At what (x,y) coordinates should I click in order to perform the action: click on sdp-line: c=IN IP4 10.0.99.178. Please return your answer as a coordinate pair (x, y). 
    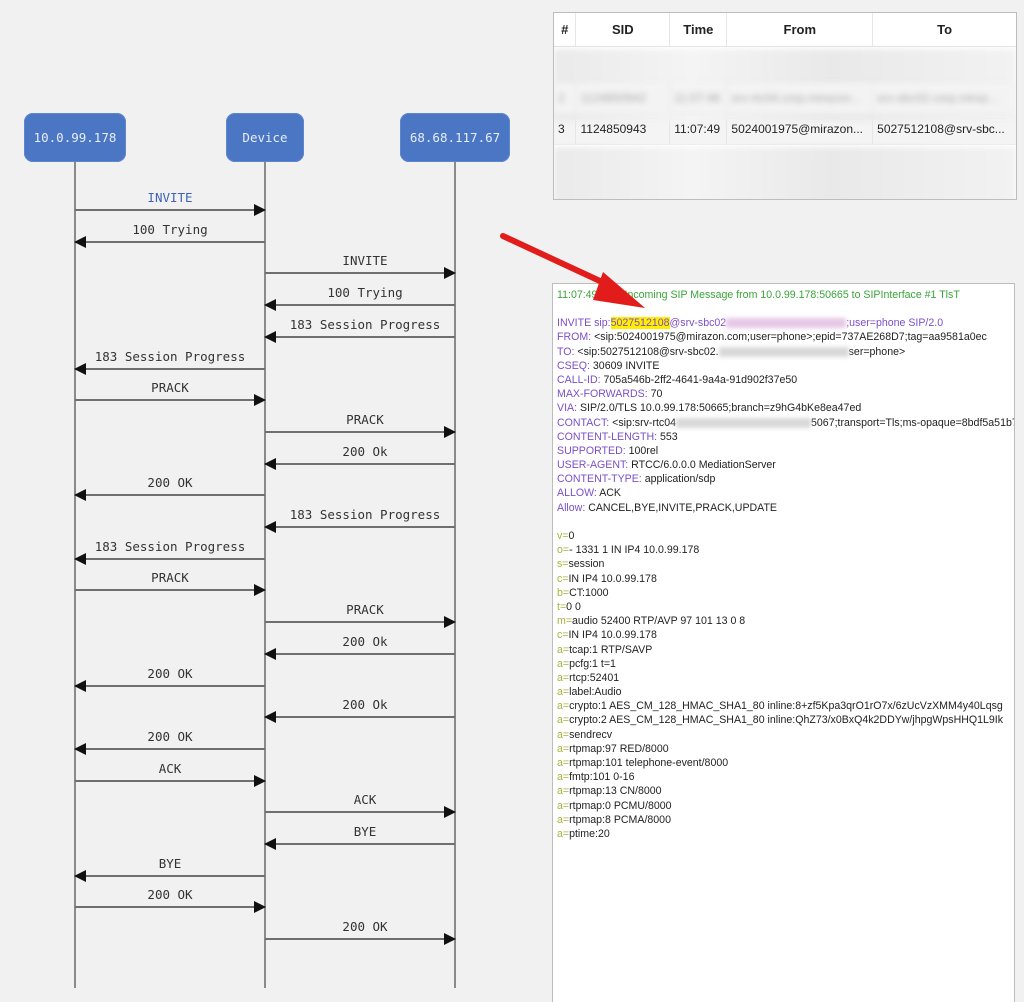
    Looking at the image, I should click on (785, 579).